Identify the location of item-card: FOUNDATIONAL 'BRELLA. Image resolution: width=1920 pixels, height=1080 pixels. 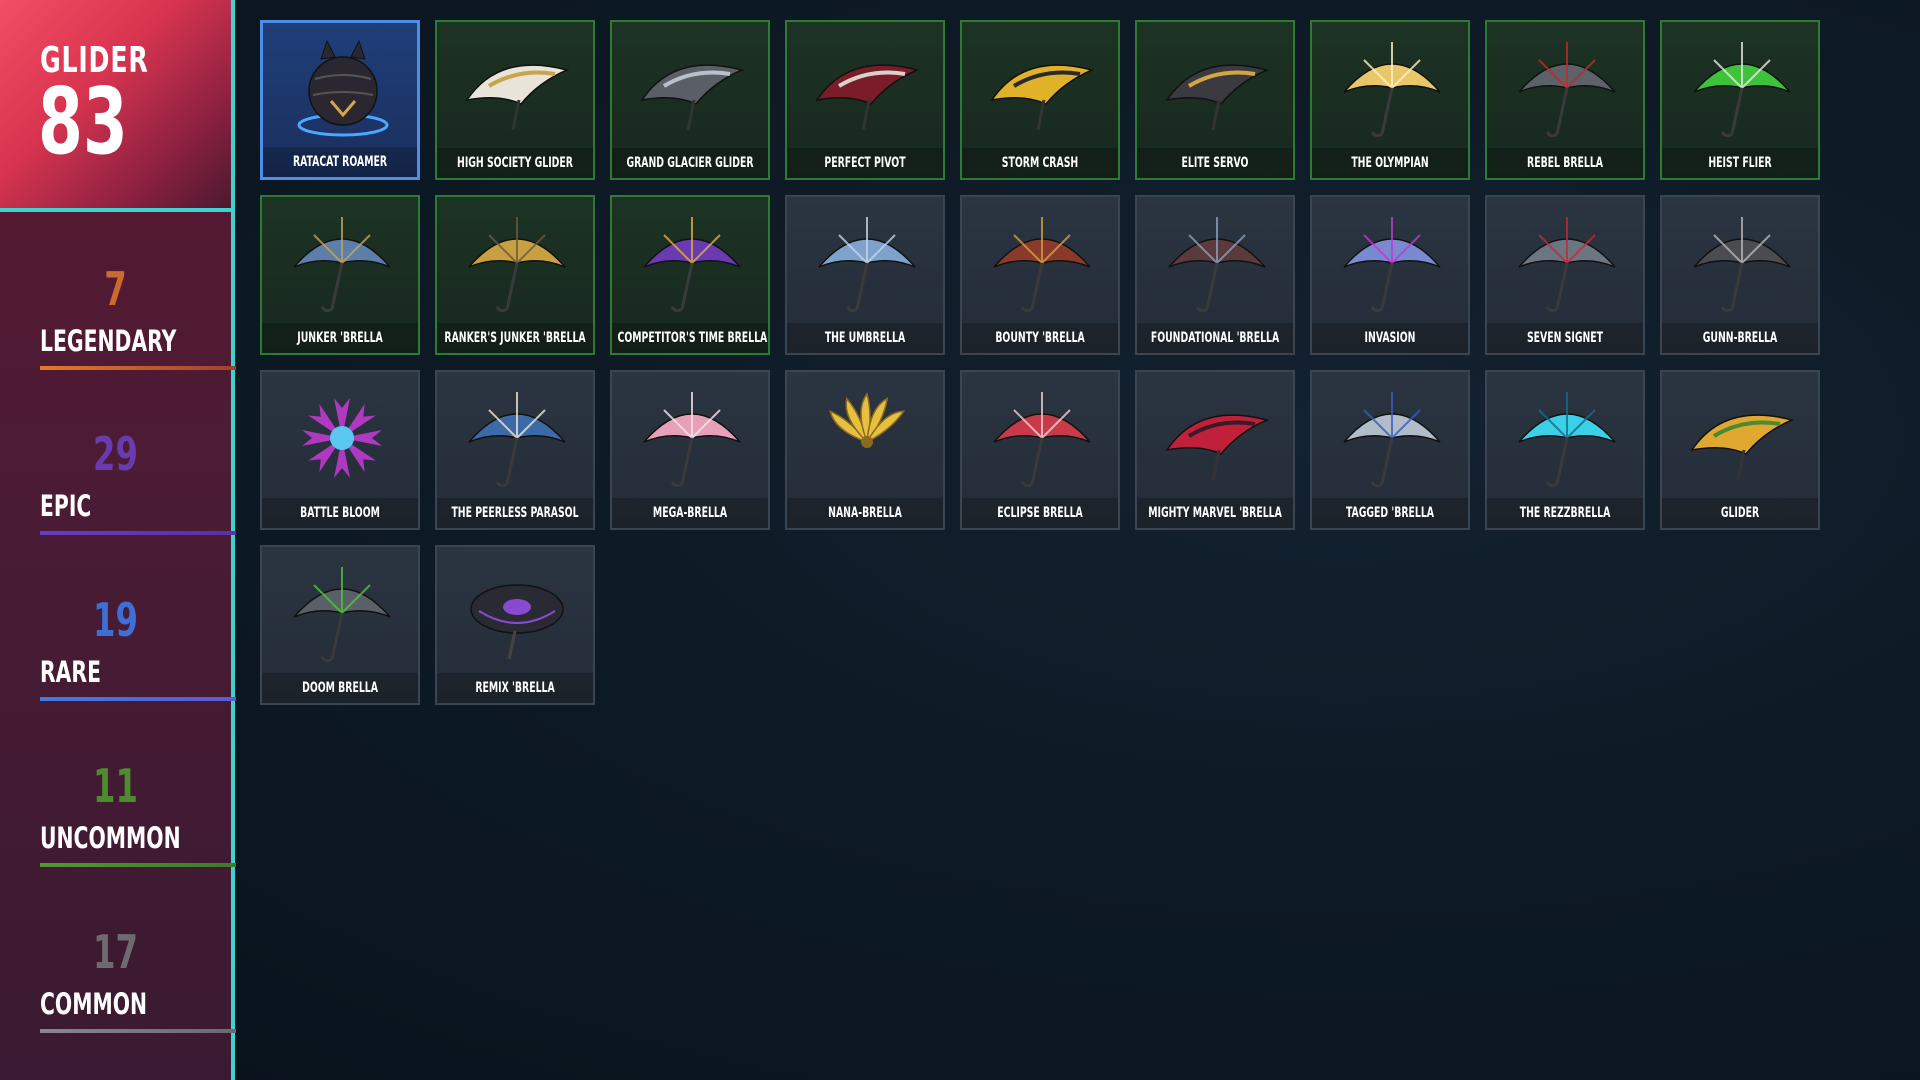
(1215, 275).